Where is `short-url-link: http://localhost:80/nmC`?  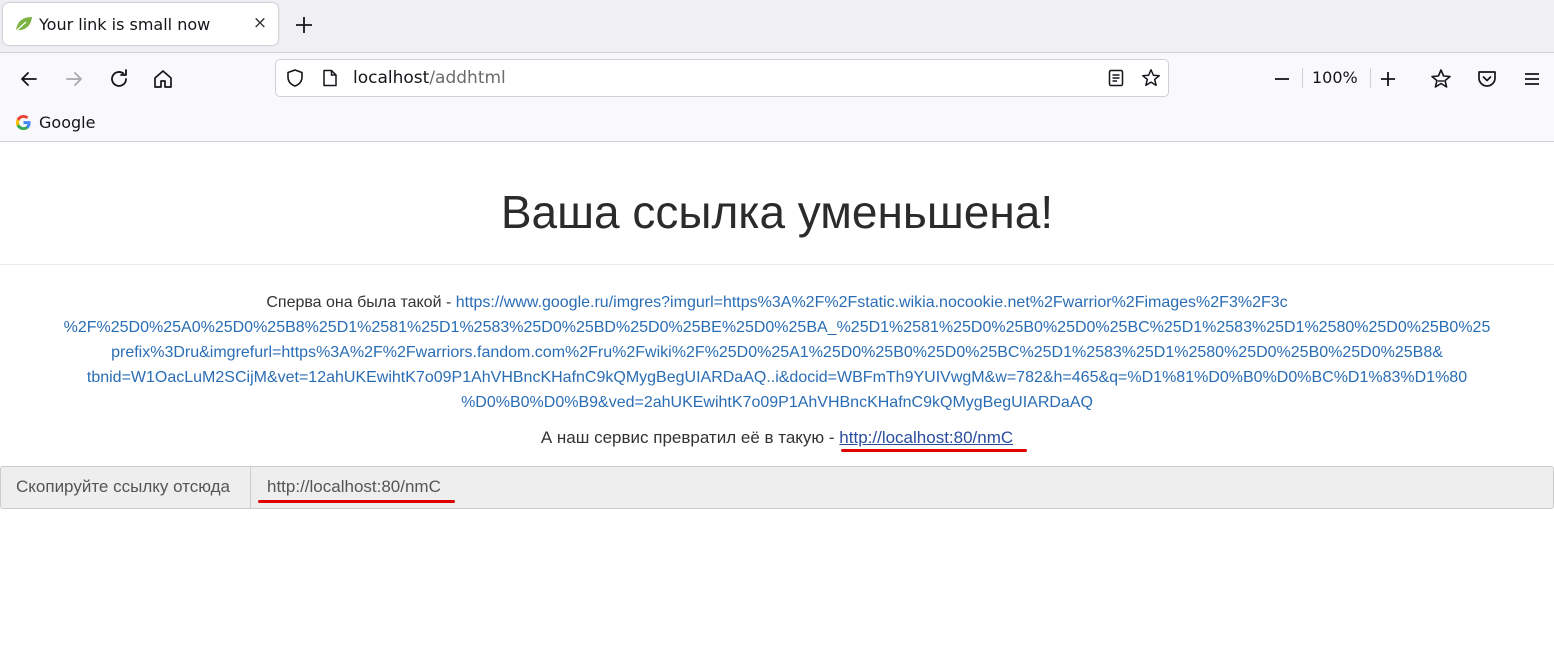
short-url-link: http://localhost:80/nmC is located at coordinates (926, 437).